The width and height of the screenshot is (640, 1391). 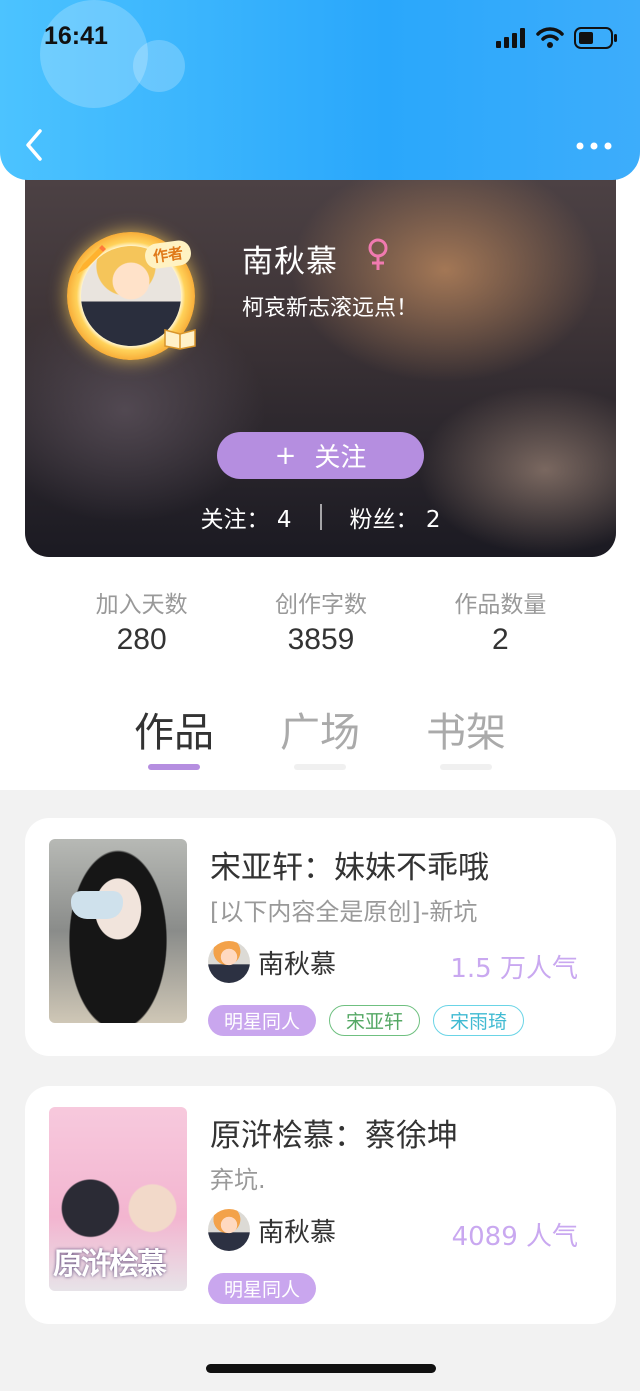 What do you see at coordinates (321, 639) in the screenshot?
I see `stat-value: 3859` at bounding box center [321, 639].